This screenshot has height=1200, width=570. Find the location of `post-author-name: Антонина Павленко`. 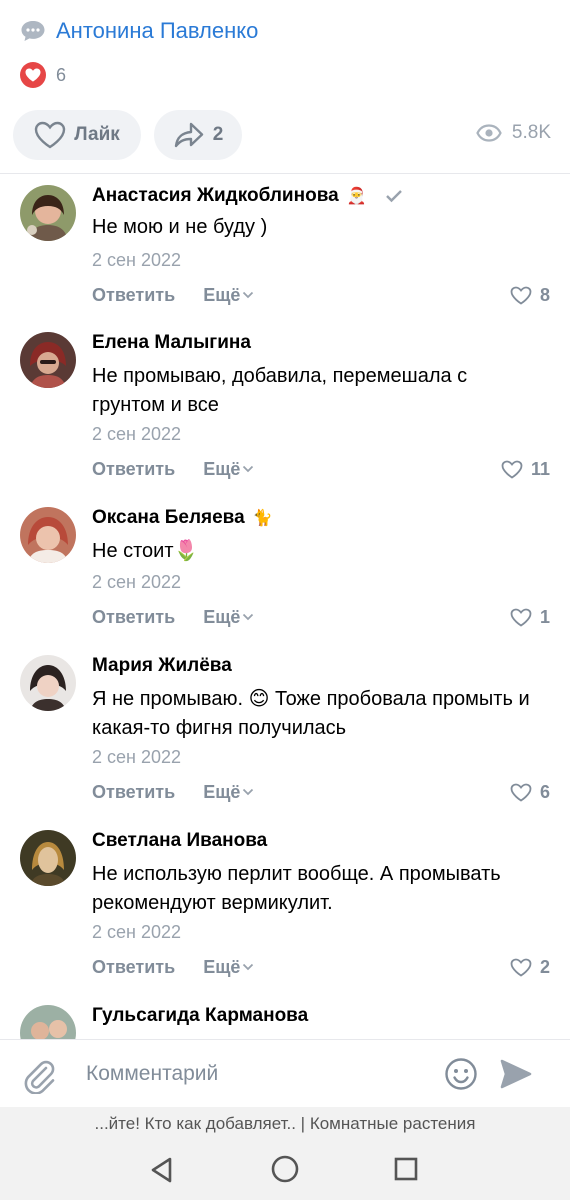

post-author-name: Антонина Павленко is located at coordinates (157, 31).